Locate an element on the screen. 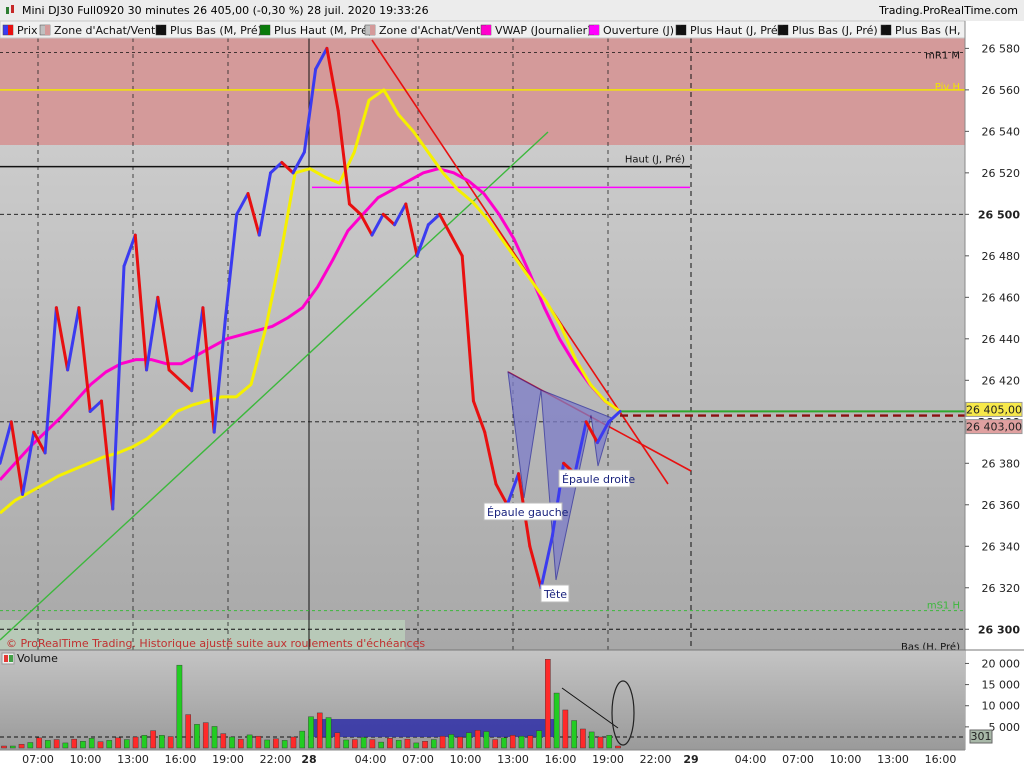  sell-zone is located at coordinates (482, 91).